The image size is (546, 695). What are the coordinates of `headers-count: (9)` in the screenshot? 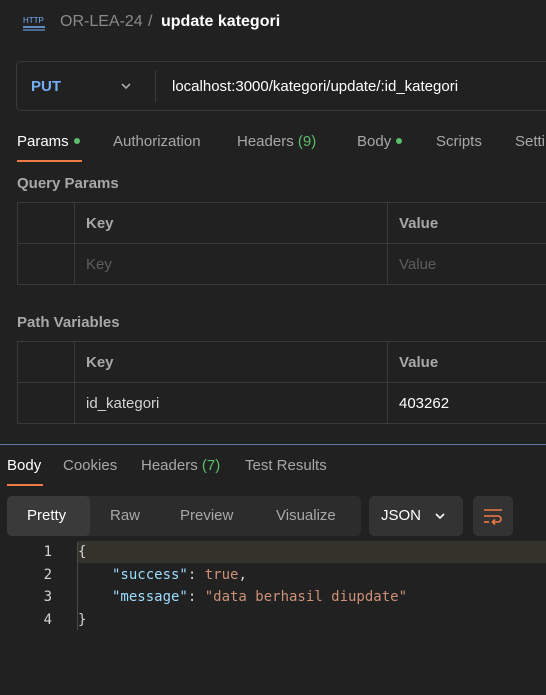 It's located at (307, 141).